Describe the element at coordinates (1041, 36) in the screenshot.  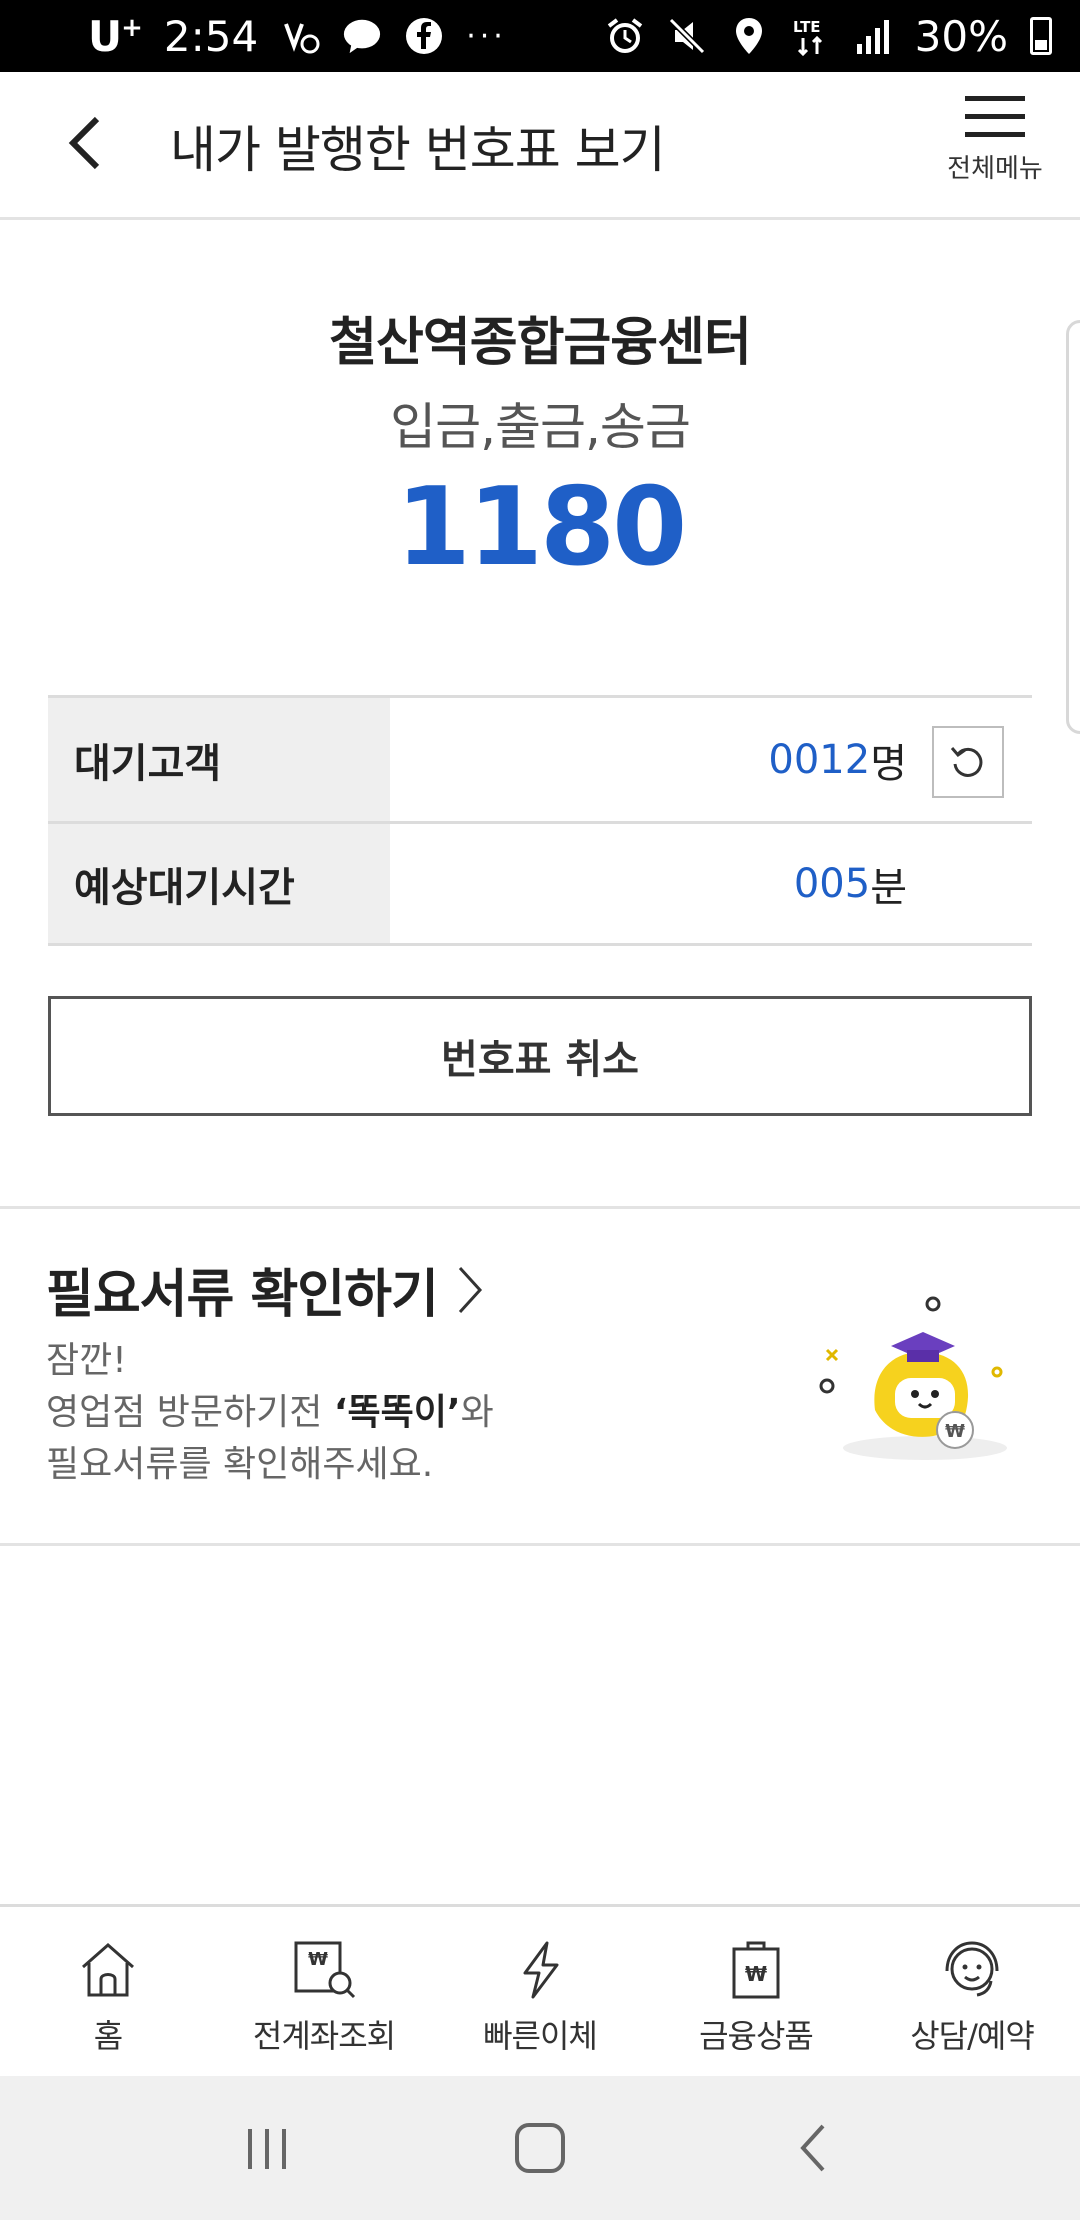
I see `battery-icon` at that location.